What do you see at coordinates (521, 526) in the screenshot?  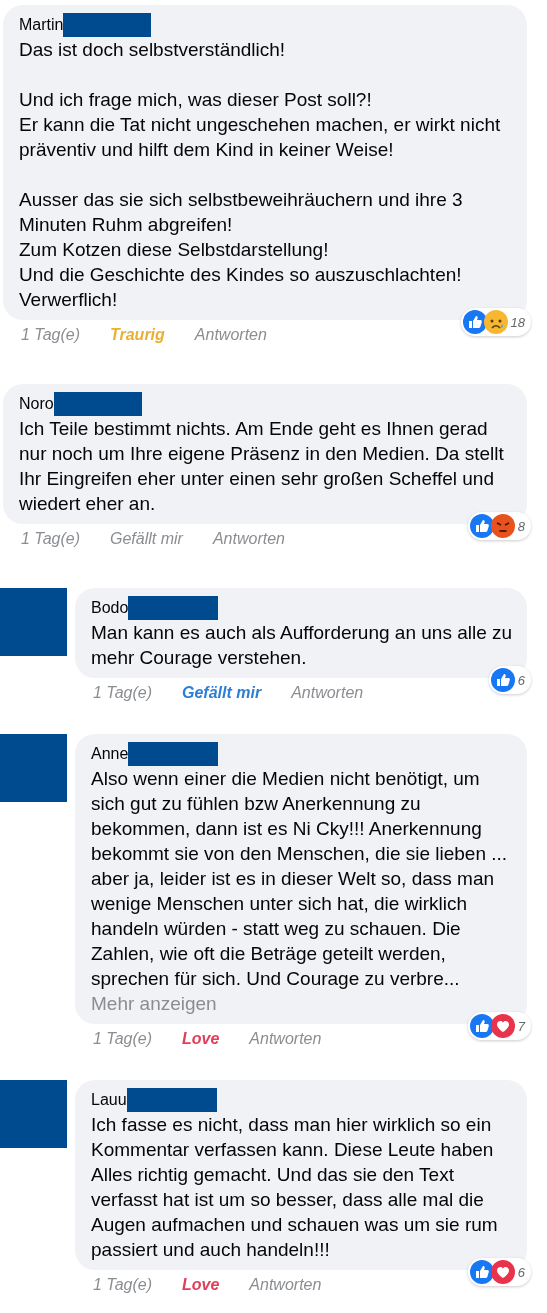 I see `reaction-count: 8` at bounding box center [521, 526].